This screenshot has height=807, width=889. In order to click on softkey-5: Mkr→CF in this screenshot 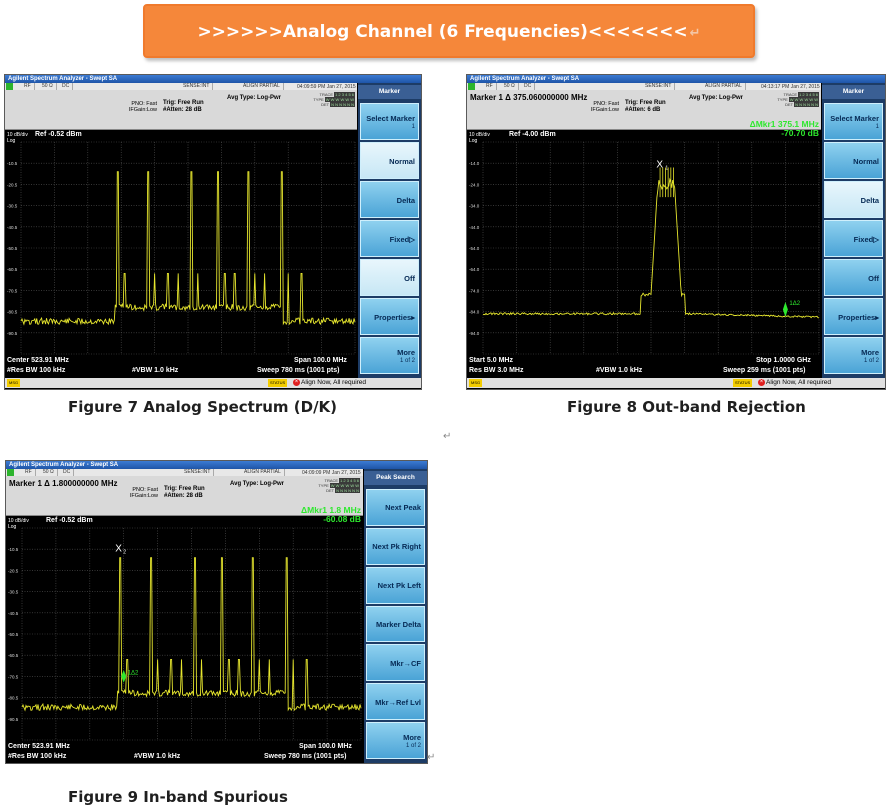, I will do `click(395, 663)`.